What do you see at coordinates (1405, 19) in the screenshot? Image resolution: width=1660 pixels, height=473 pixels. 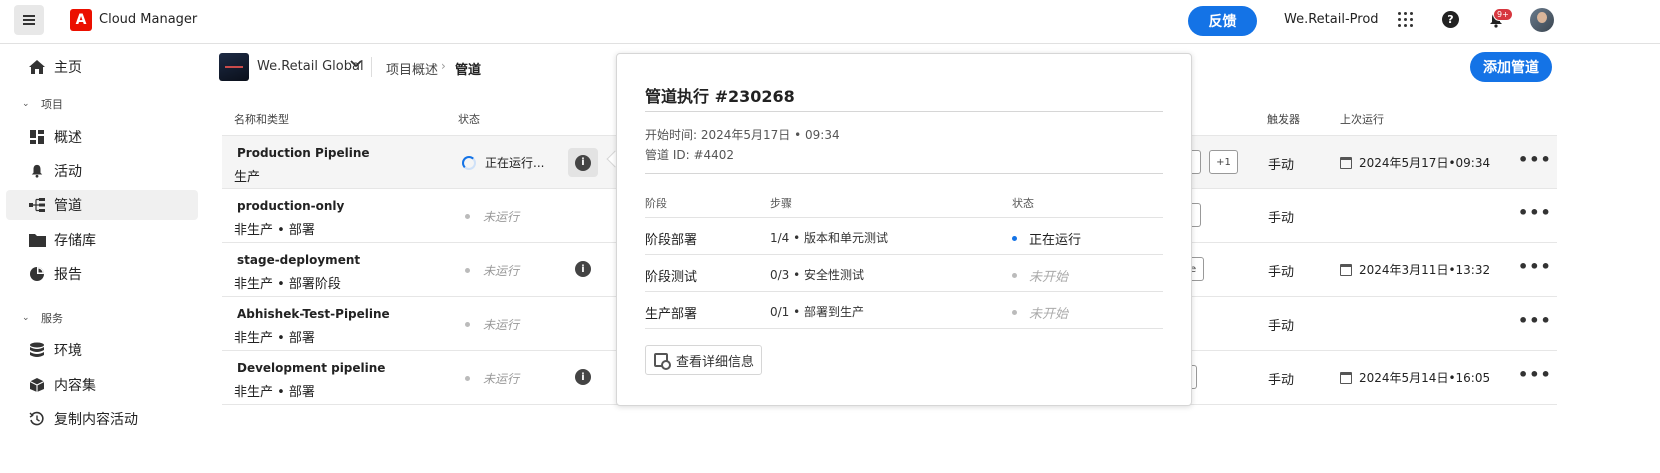 I see `app-switcher-icon` at bounding box center [1405, 19].